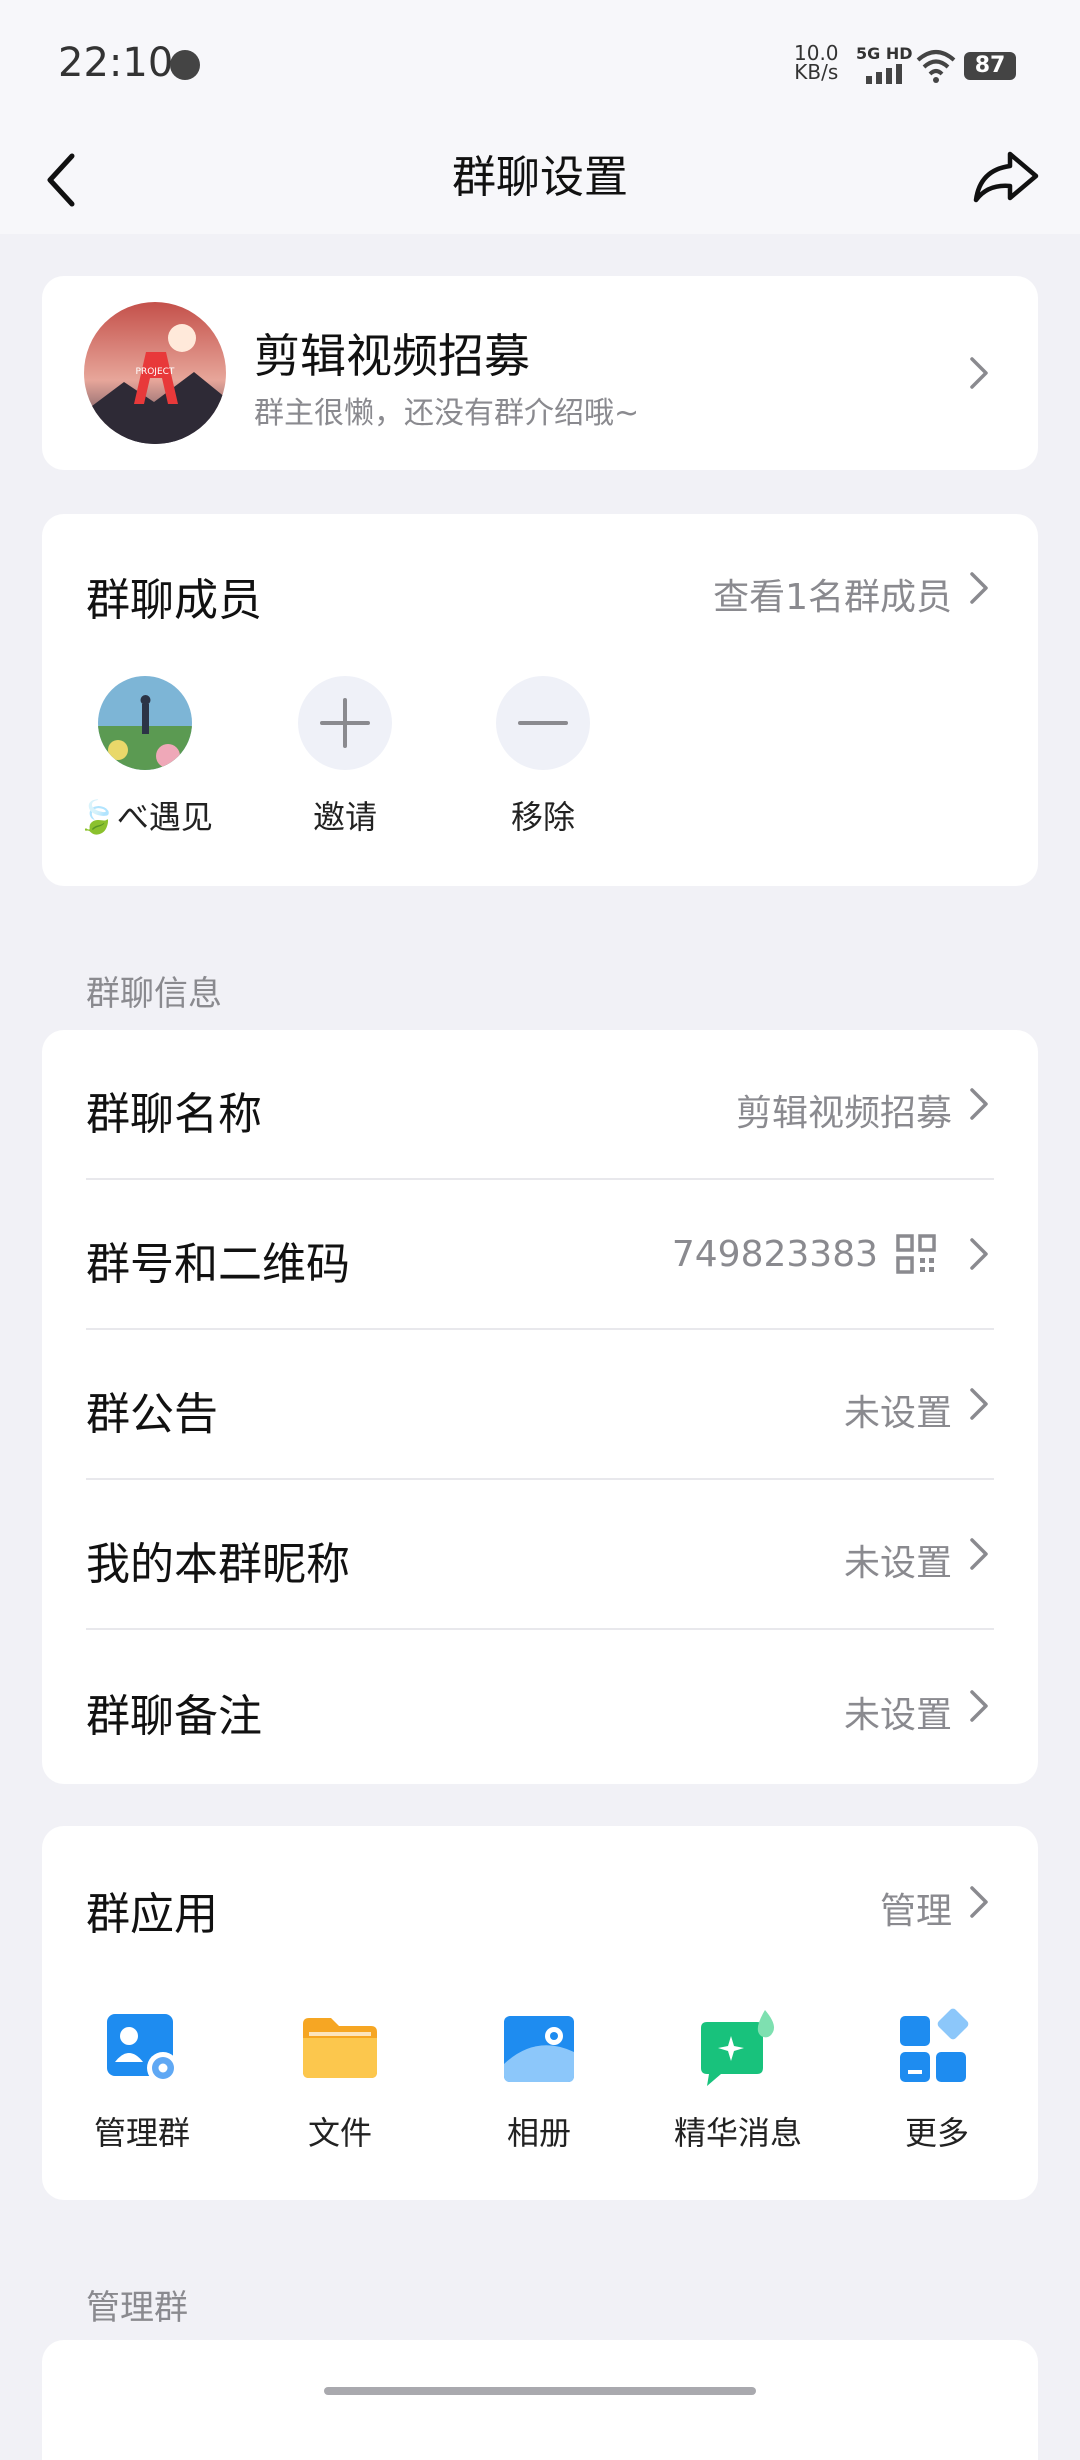 This screenshot has height=2460, width=1080. I want to click on member-name: 🍃べ遇见, so click(145, 817).